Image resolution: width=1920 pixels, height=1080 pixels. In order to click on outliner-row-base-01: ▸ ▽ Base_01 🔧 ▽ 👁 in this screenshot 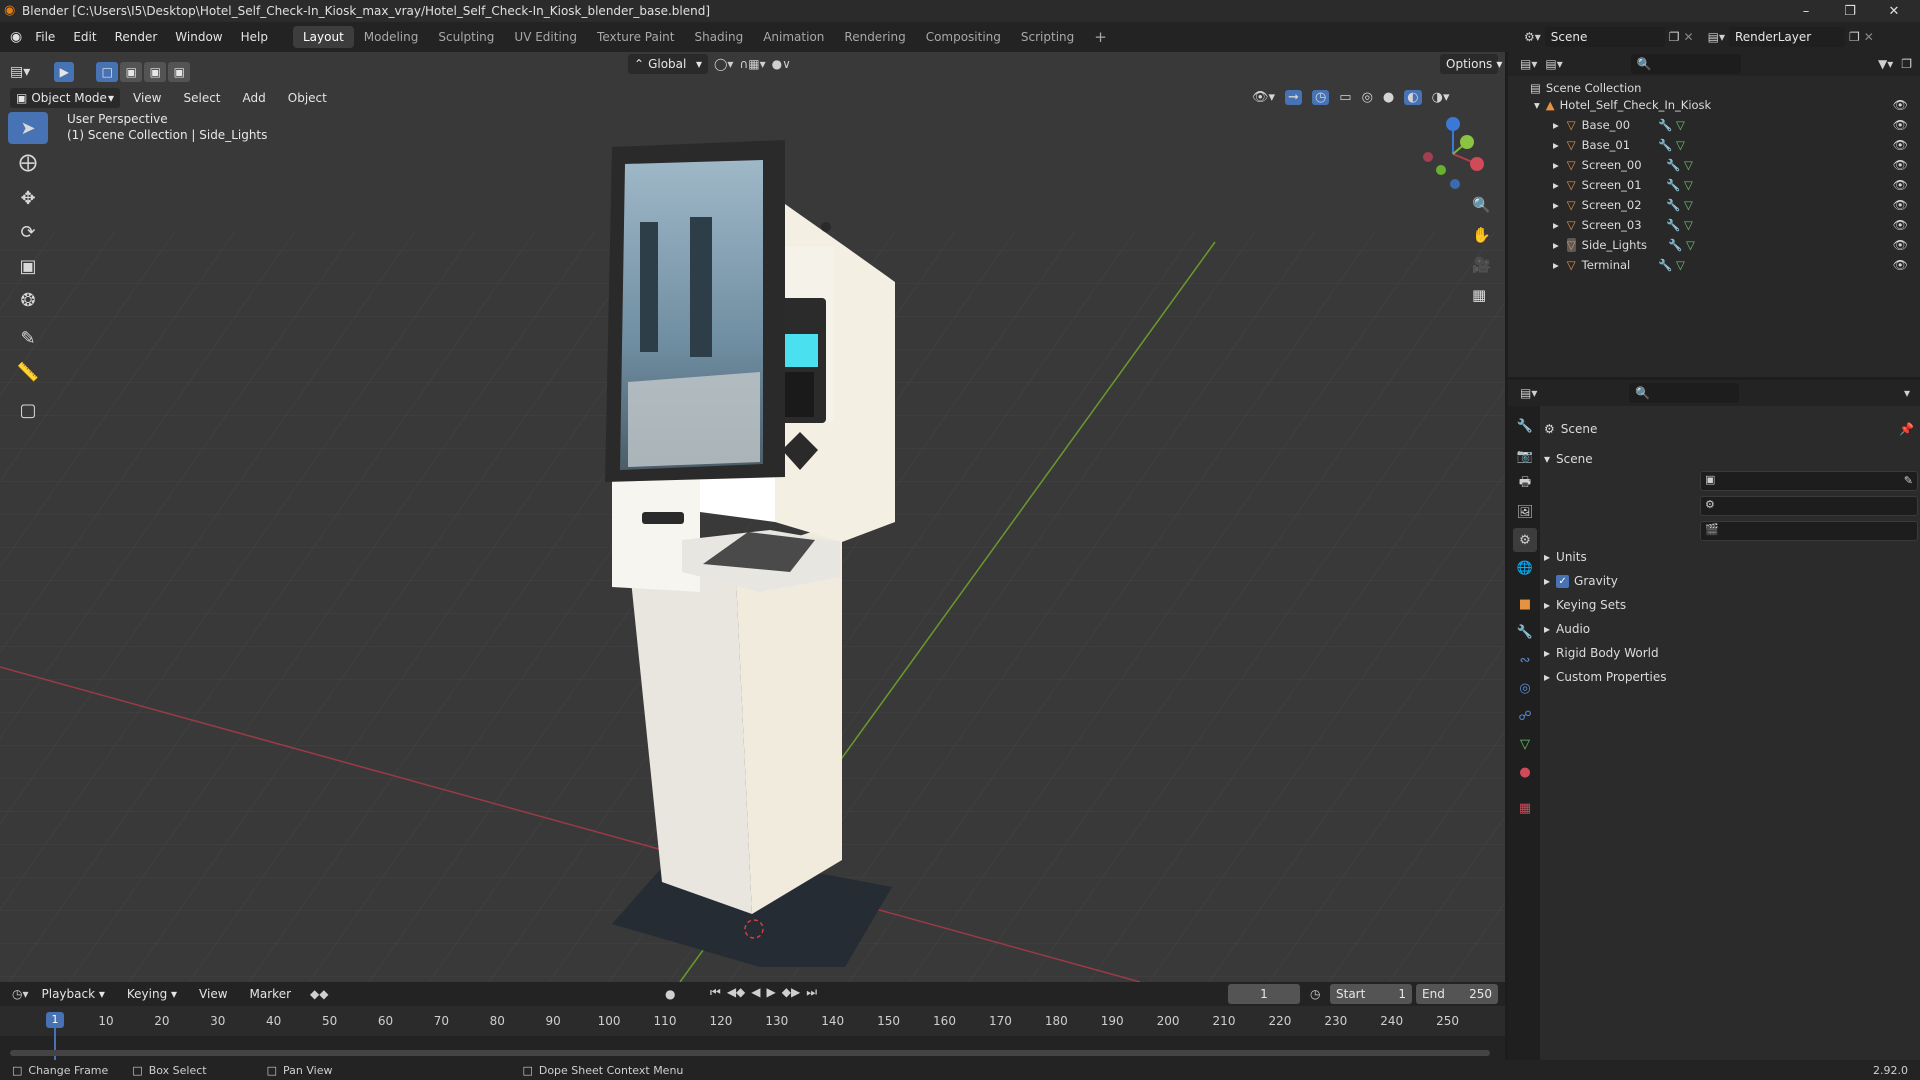, I will do `click(1714, 145)`.